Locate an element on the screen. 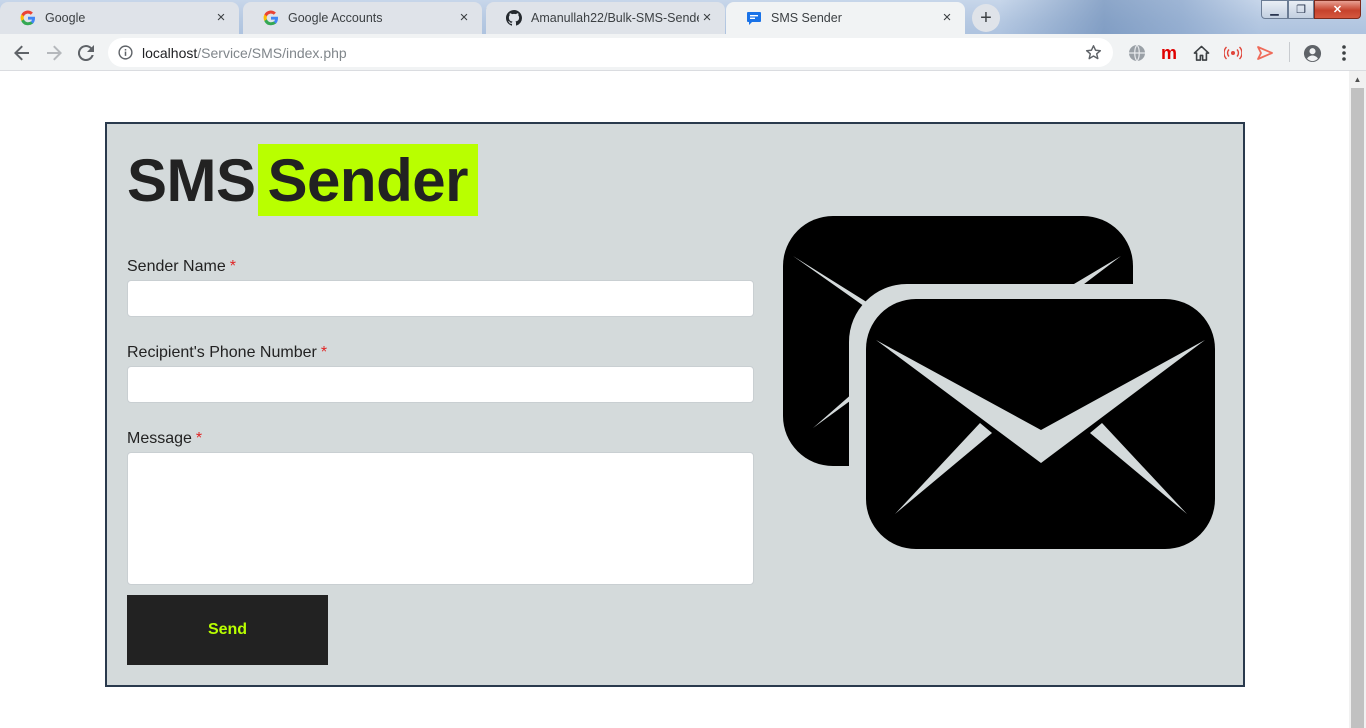  message-textarea is located at coordinates (440, 518).